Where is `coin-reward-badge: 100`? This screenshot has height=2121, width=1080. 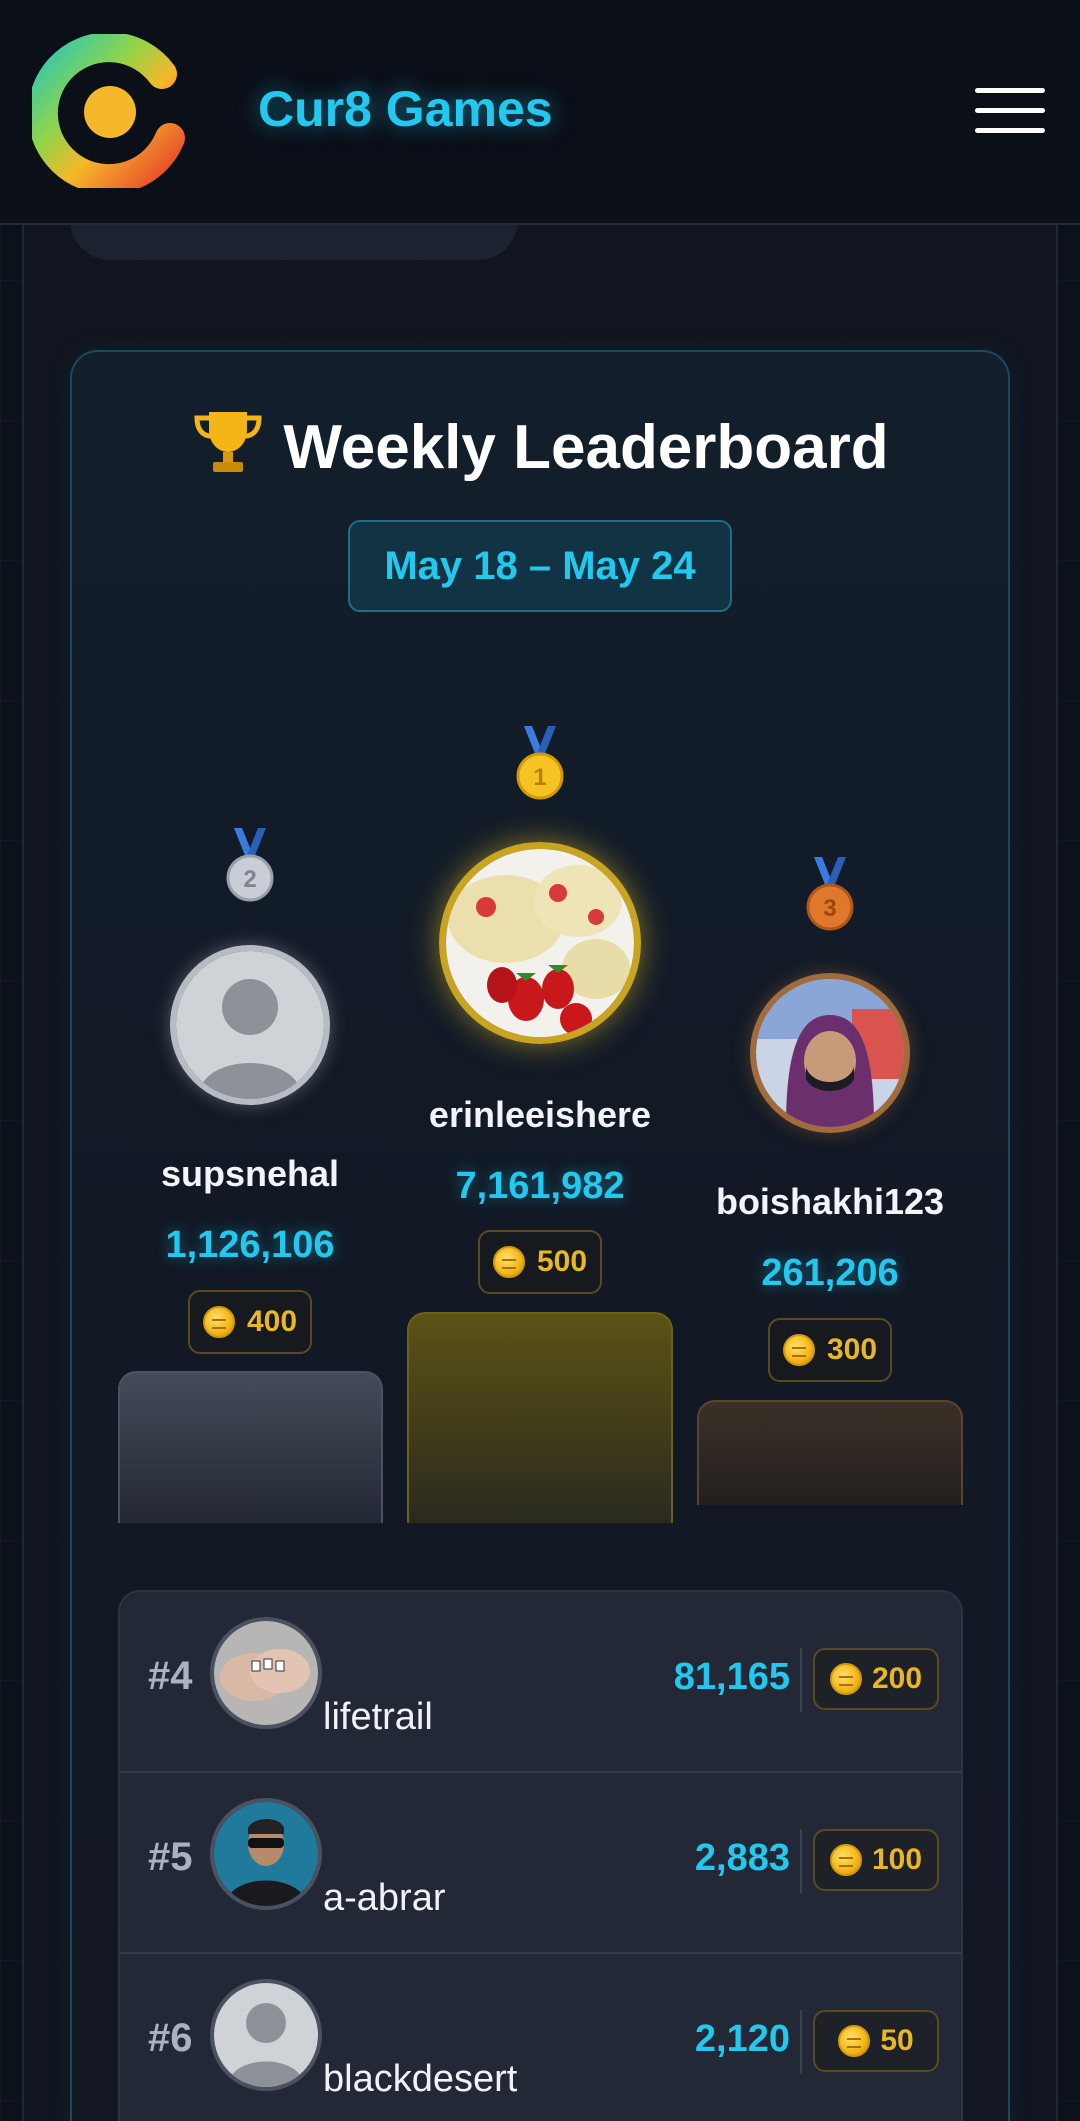 coin-reward-badge: 100 is located at coordinates (876, 1860).